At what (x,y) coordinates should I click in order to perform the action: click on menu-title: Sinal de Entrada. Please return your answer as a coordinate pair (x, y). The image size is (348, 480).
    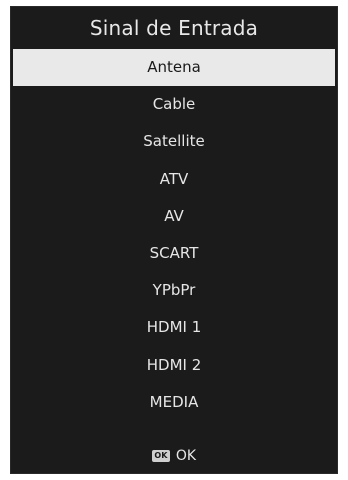
    Looking at the image, I should click on (174, 28).